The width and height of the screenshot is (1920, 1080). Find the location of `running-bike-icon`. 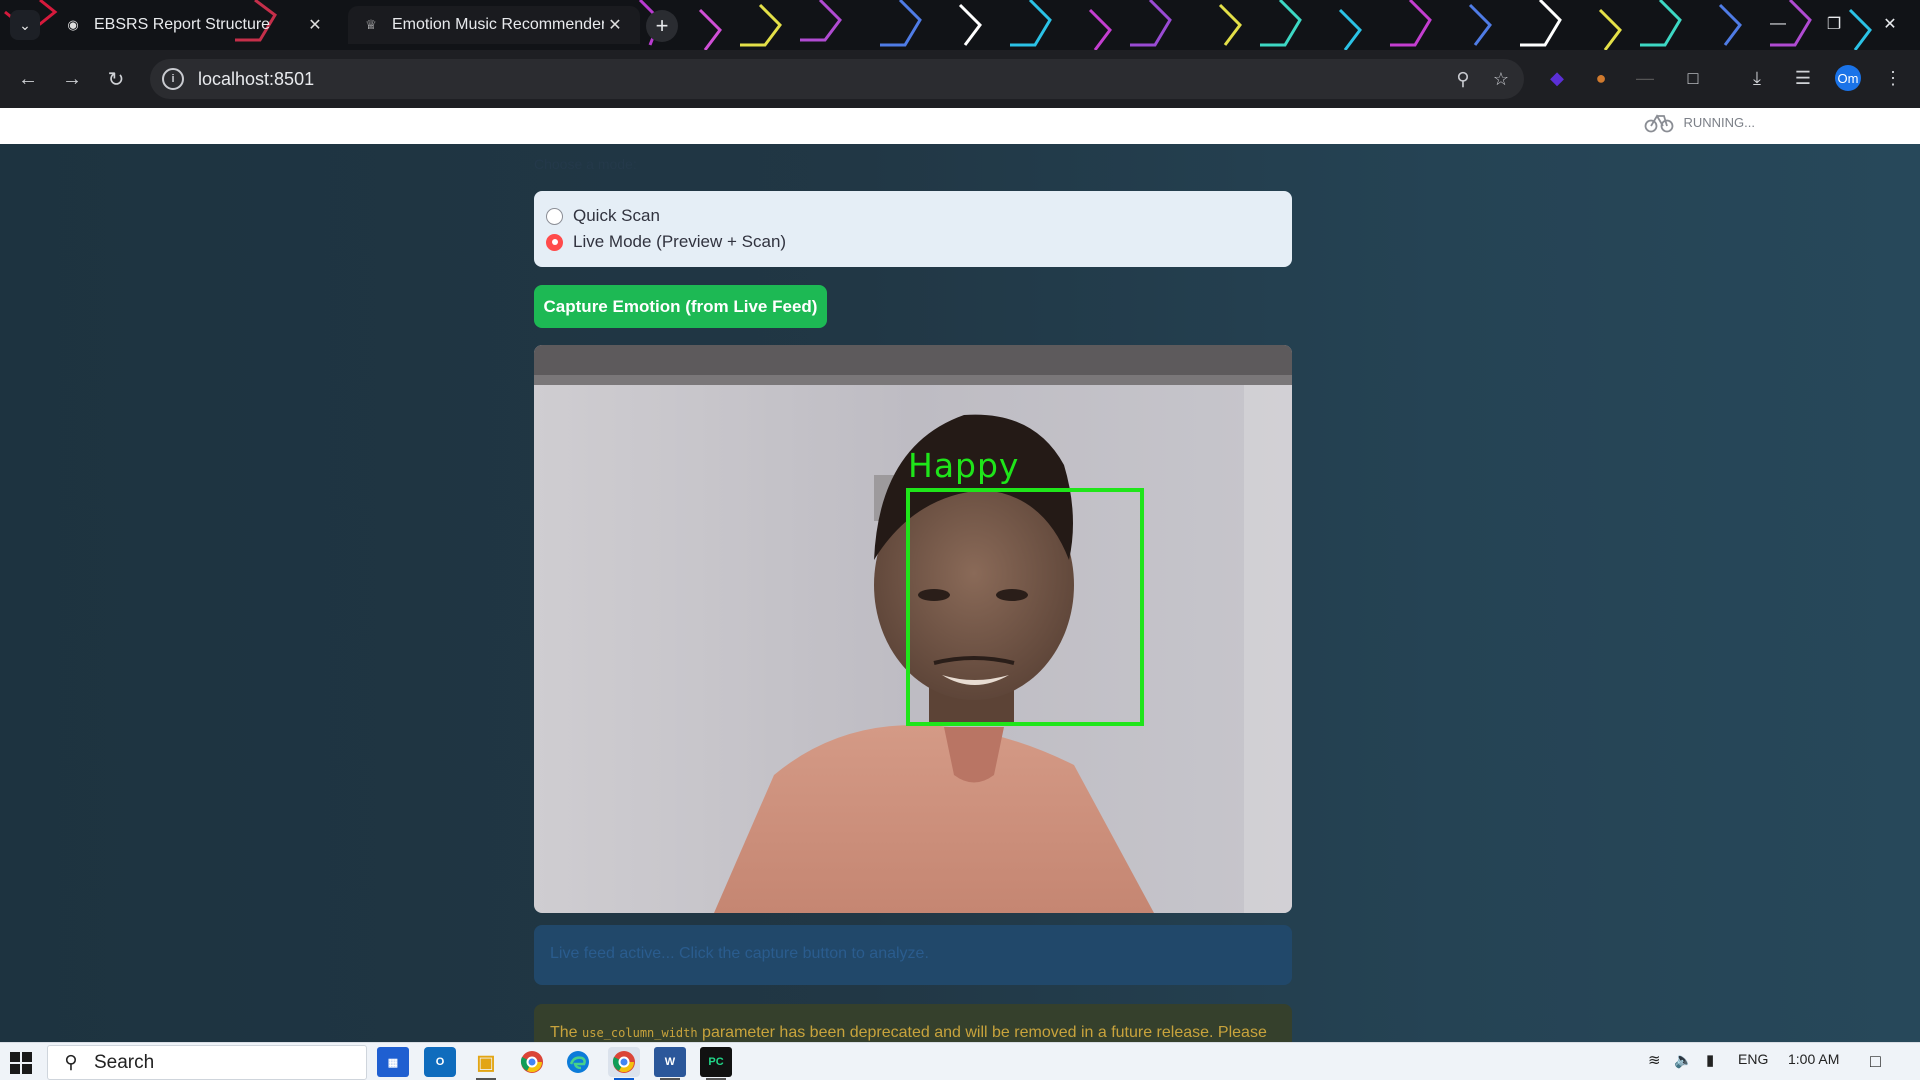

running-bike-icon is located at coordinates (1658, 123).